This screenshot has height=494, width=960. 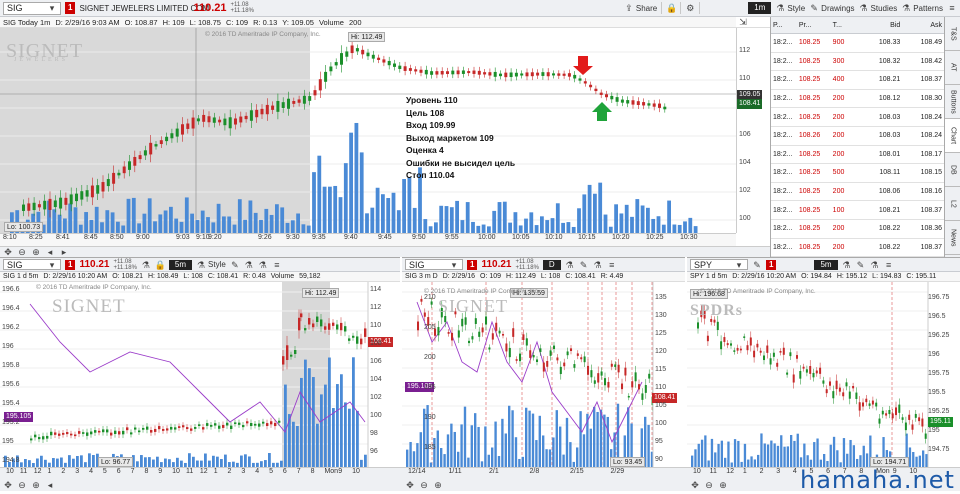 I want to click on side-tab-at: AT, so click(x=952, y=68).